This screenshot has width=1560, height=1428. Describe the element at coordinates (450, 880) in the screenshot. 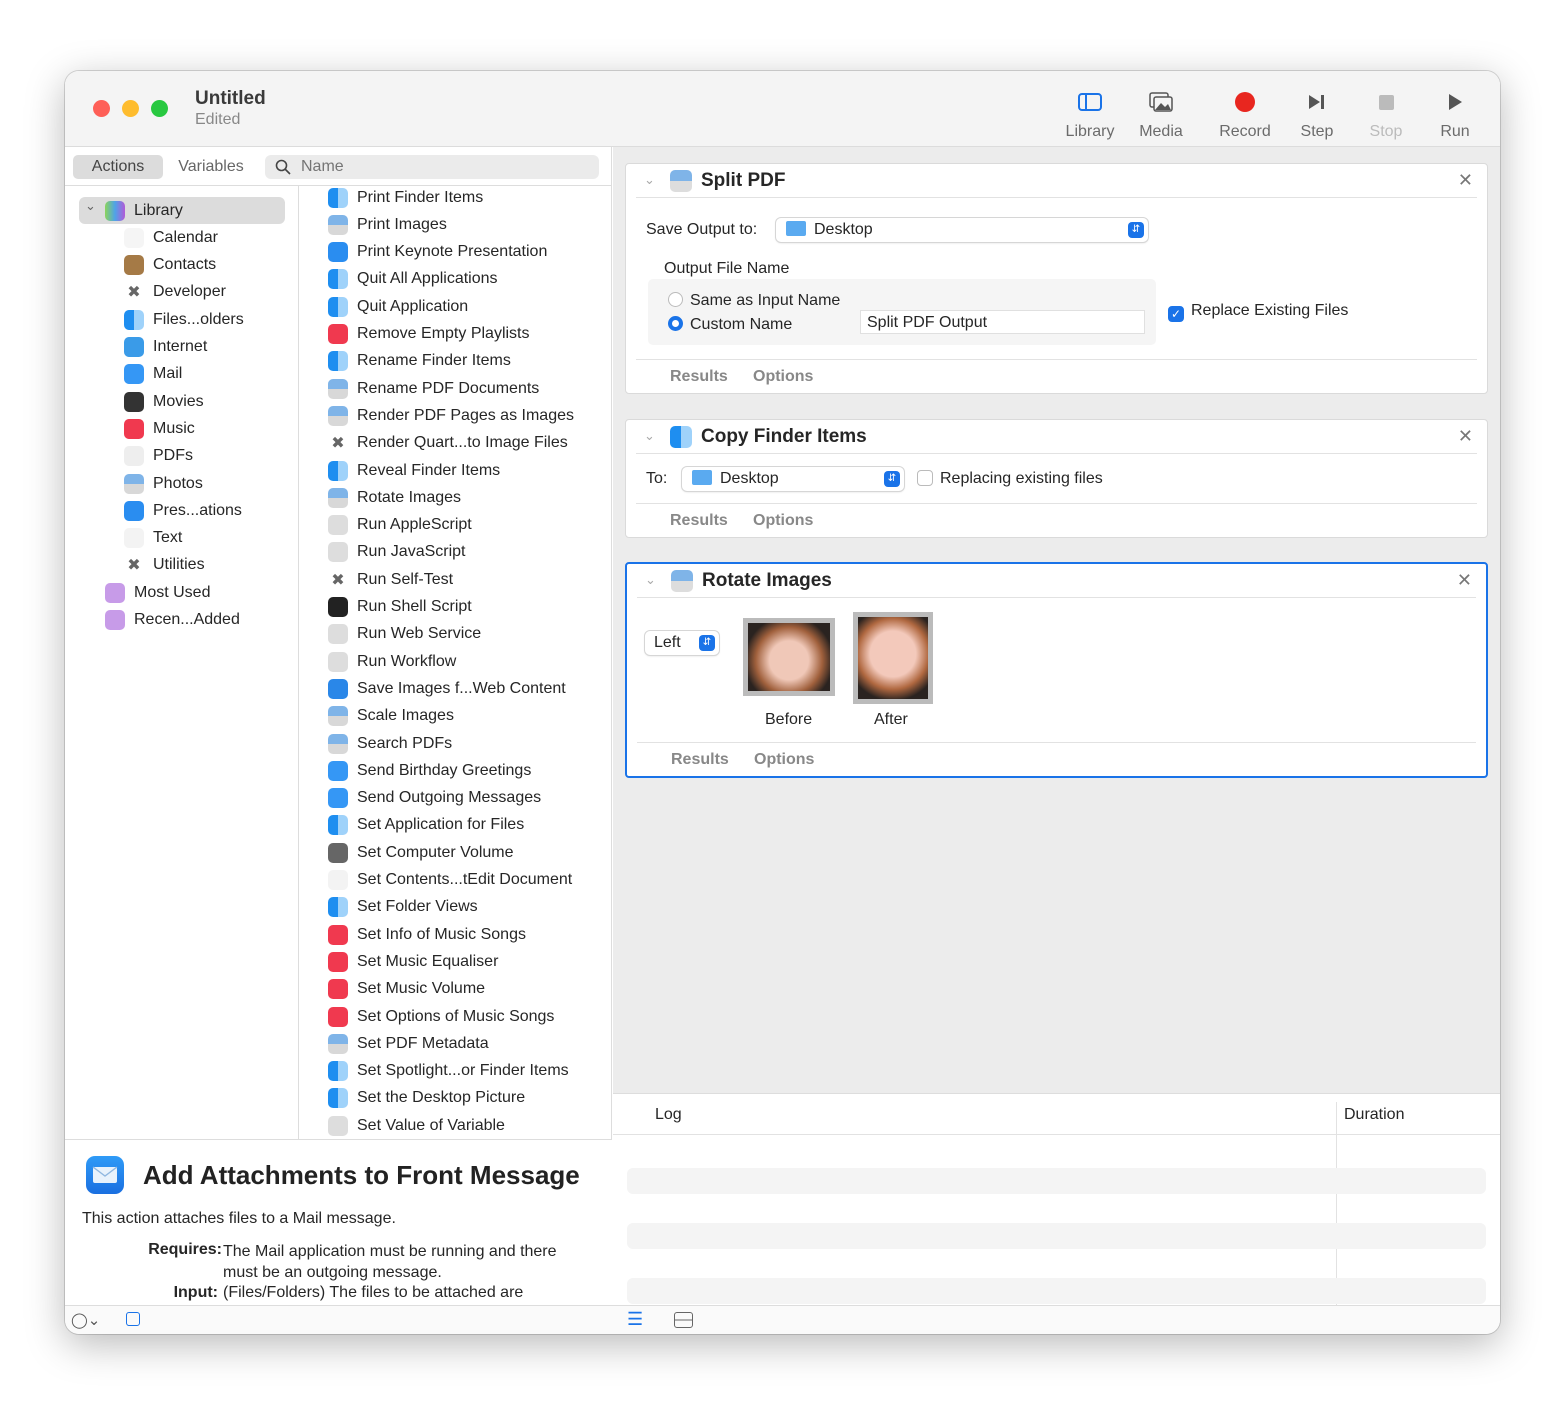

I see `action-item: Set Contents...tEdit Document` at that location.